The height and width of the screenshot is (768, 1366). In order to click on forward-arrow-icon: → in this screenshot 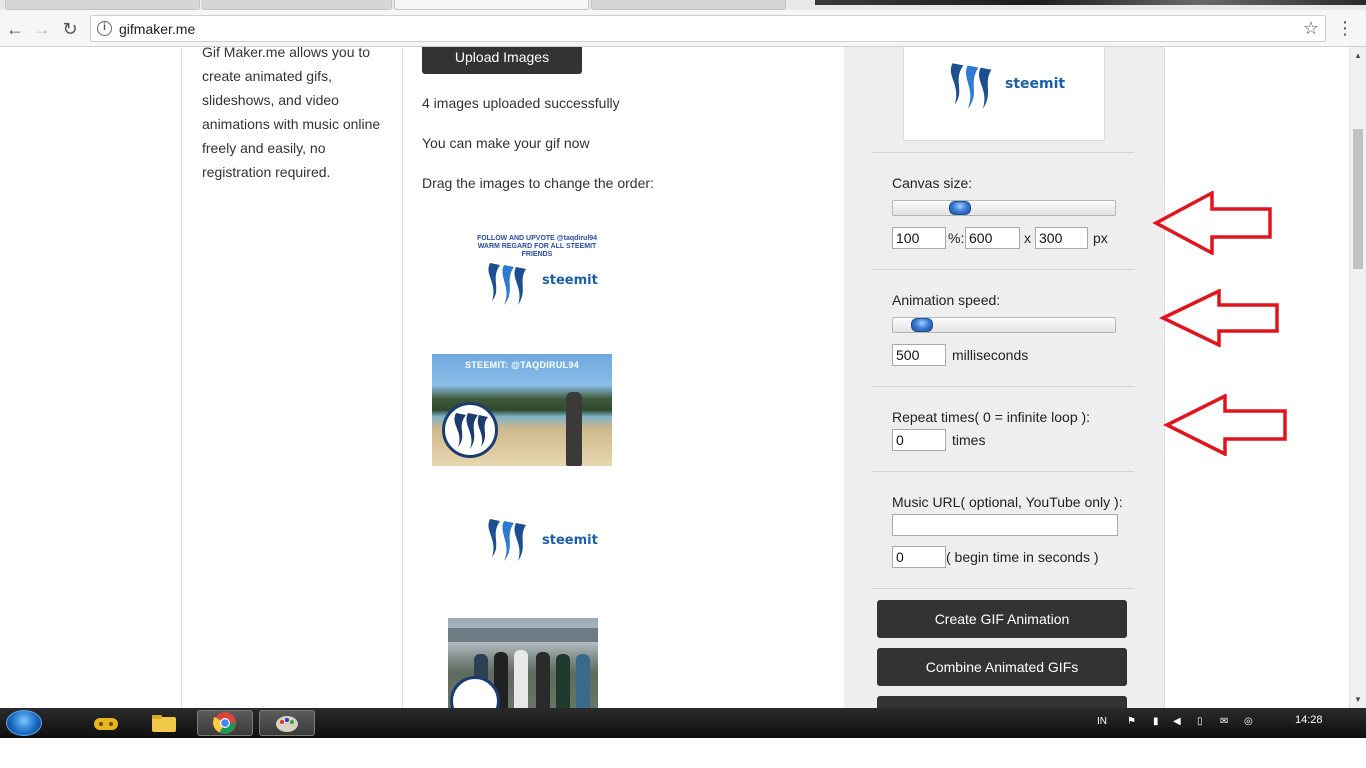, I will do `click(42, 28)`.